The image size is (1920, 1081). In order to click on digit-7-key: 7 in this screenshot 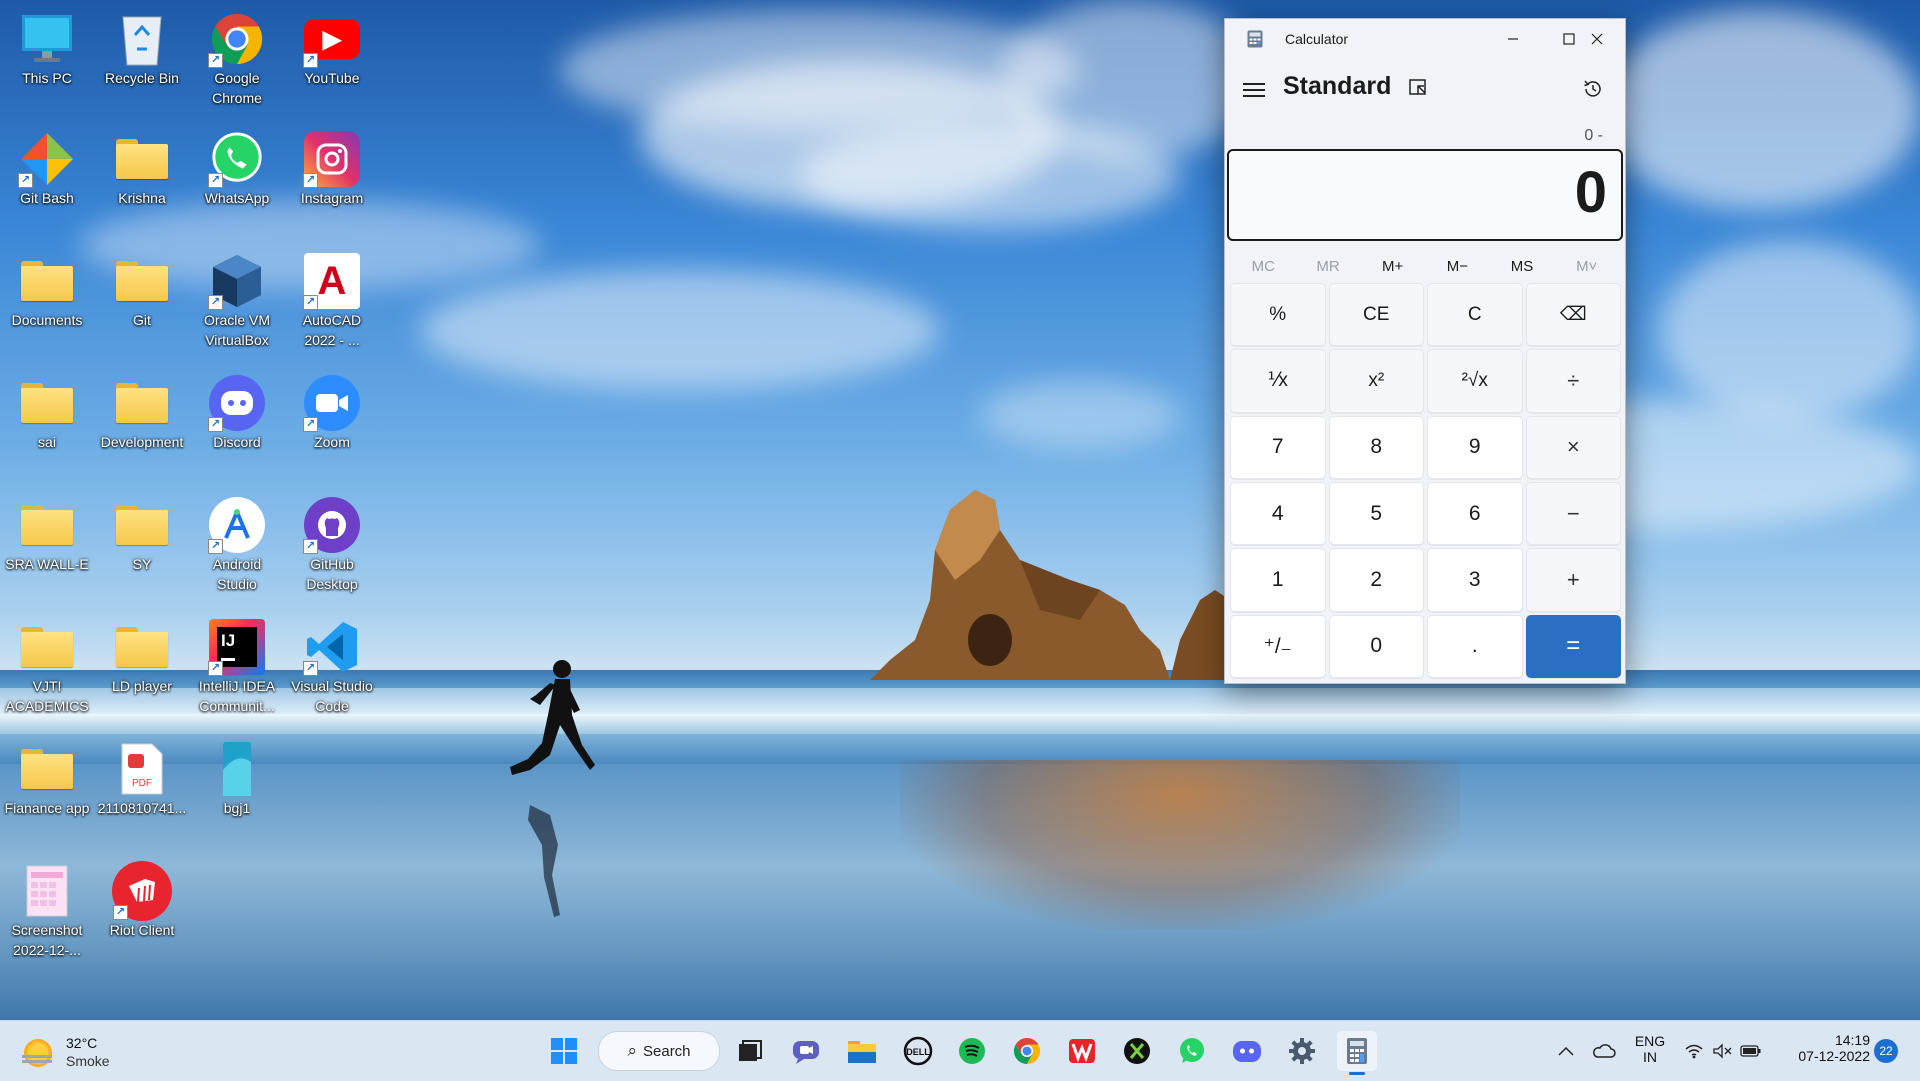, I will do `click(1278, 447)`.